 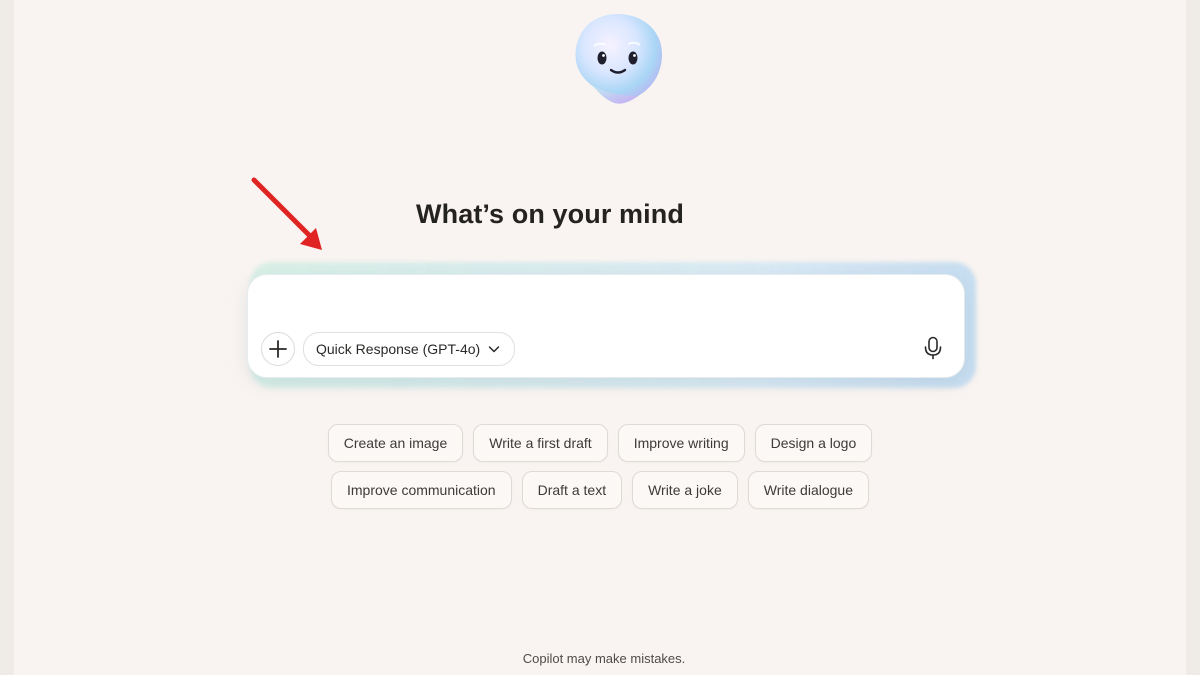 I want to click on plus-icon, so click(x=278, y=349).